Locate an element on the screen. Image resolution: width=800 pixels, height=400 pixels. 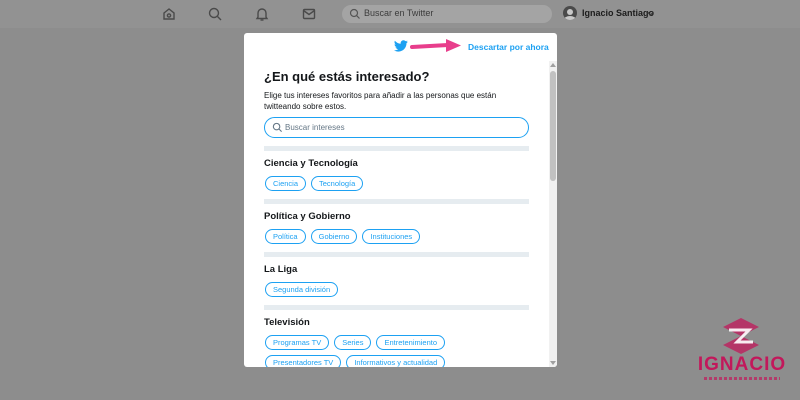
twitter-search-input: Buscar en Twitter is located at coordinates (447, 14).